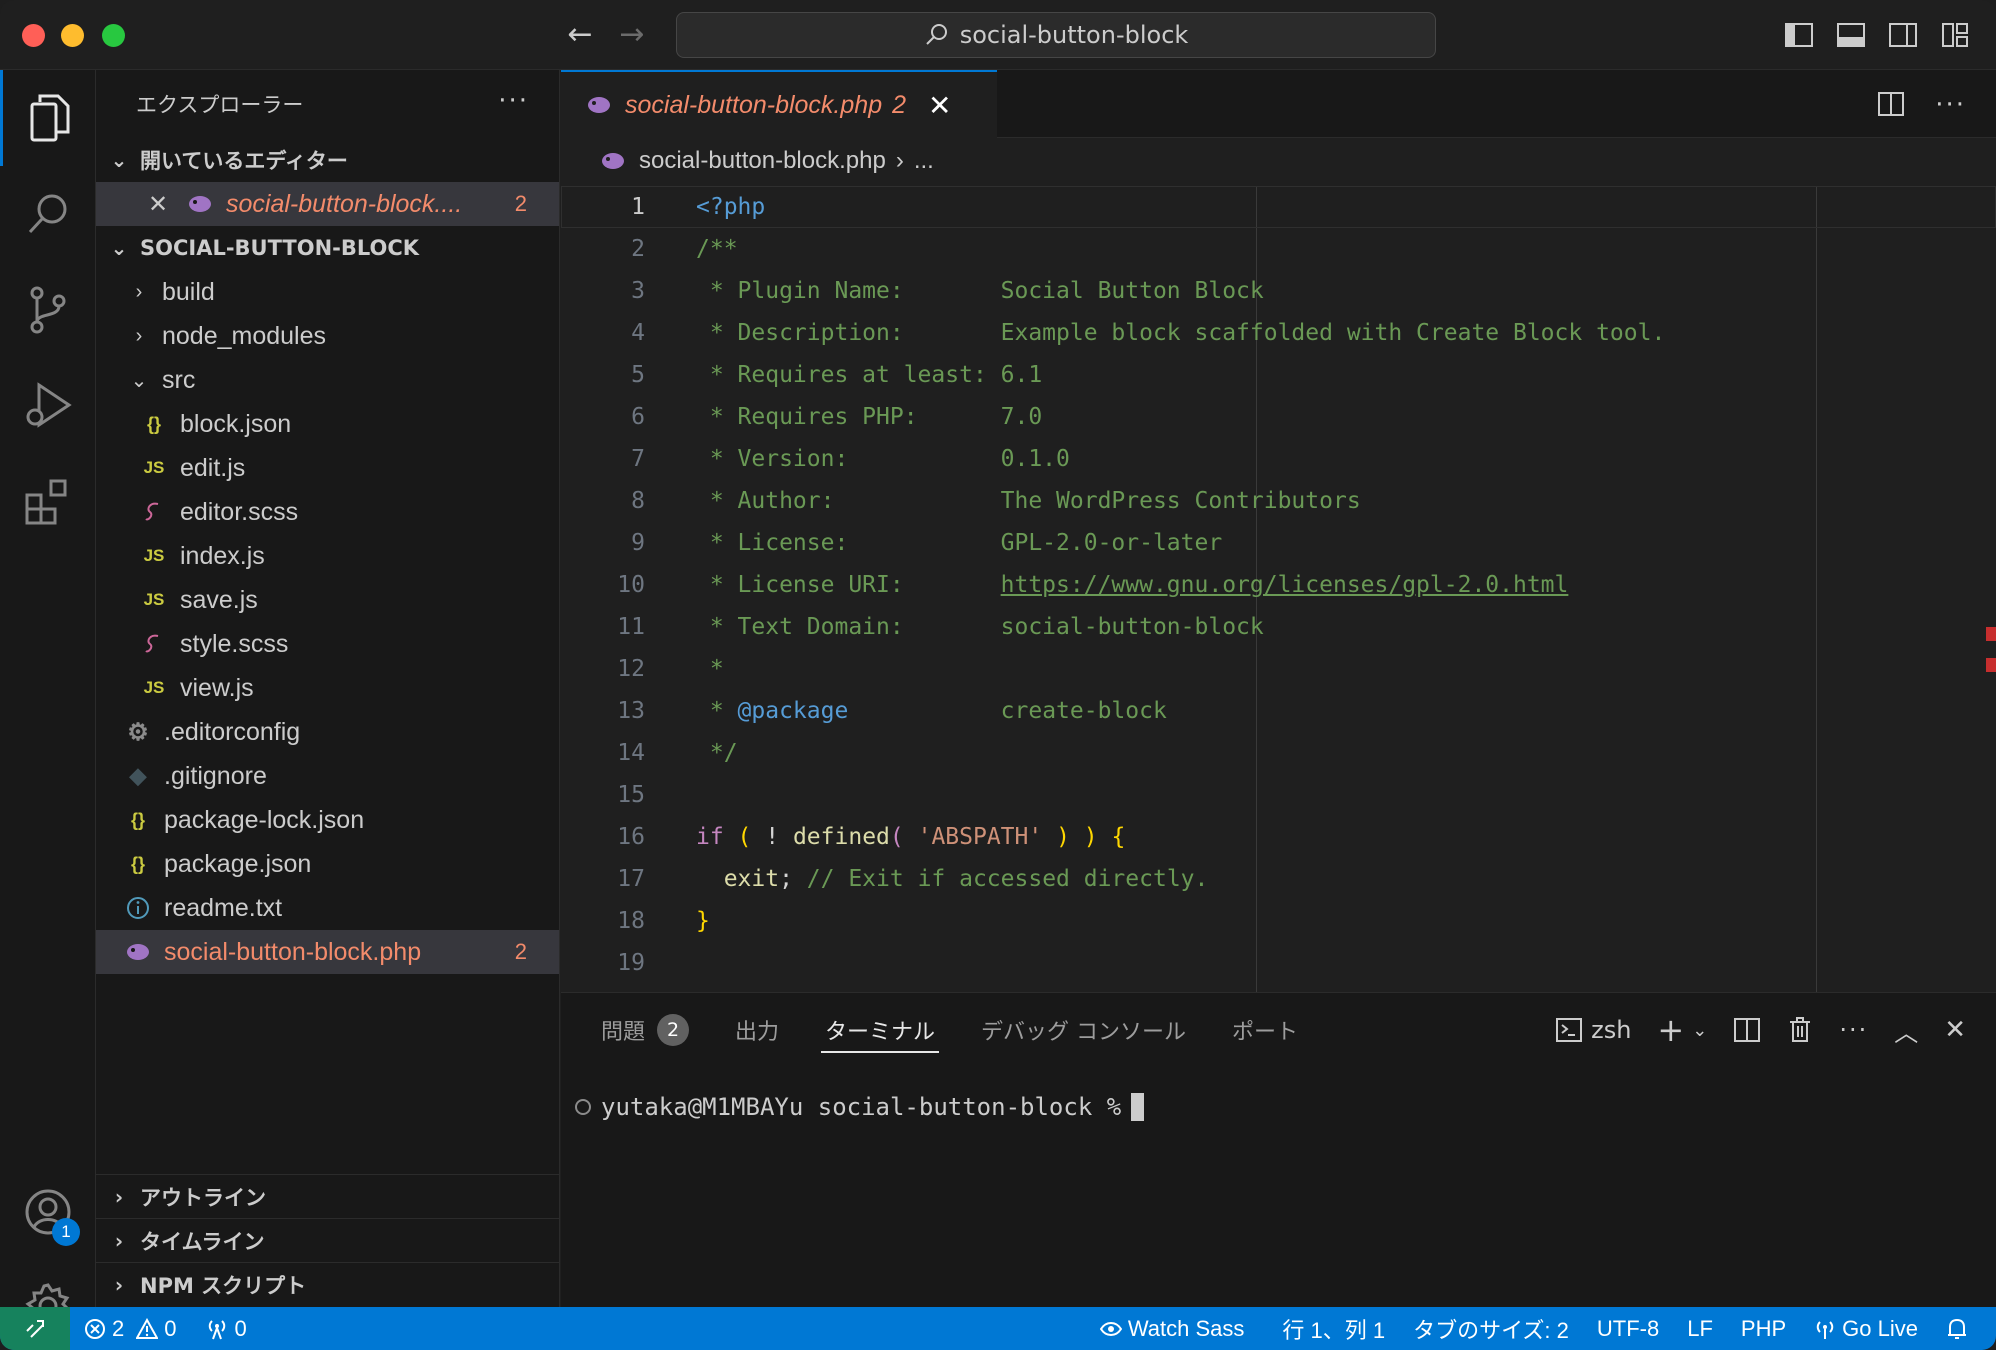 This screenshot has width=1996, height=1350. What do you see at coordinates (327, 160) in the screenshot?
I see `open-editors-section: ⌄ 開いているエディター` at bounding box center [327, 160].